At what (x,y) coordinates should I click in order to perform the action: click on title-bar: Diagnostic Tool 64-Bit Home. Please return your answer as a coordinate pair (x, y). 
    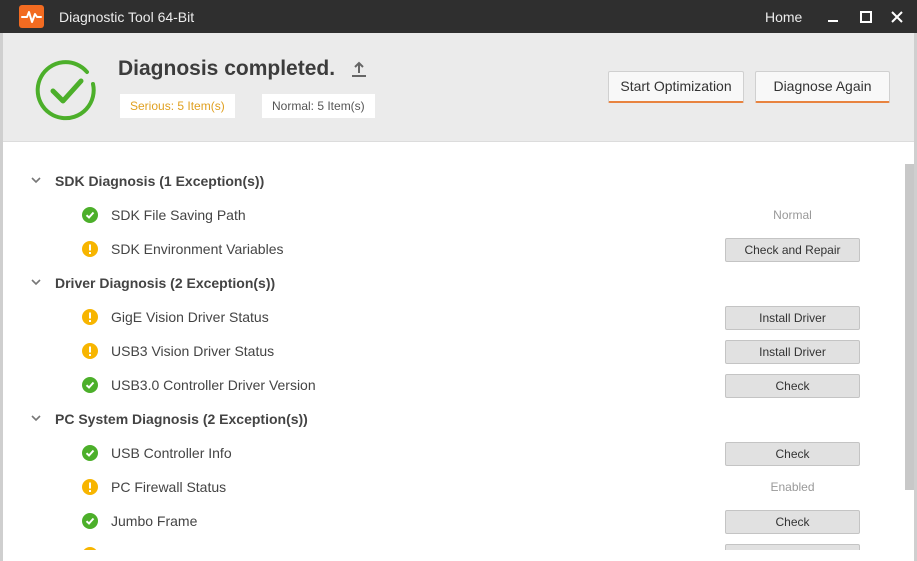
    Looking at the image, I should click on (458, 16).